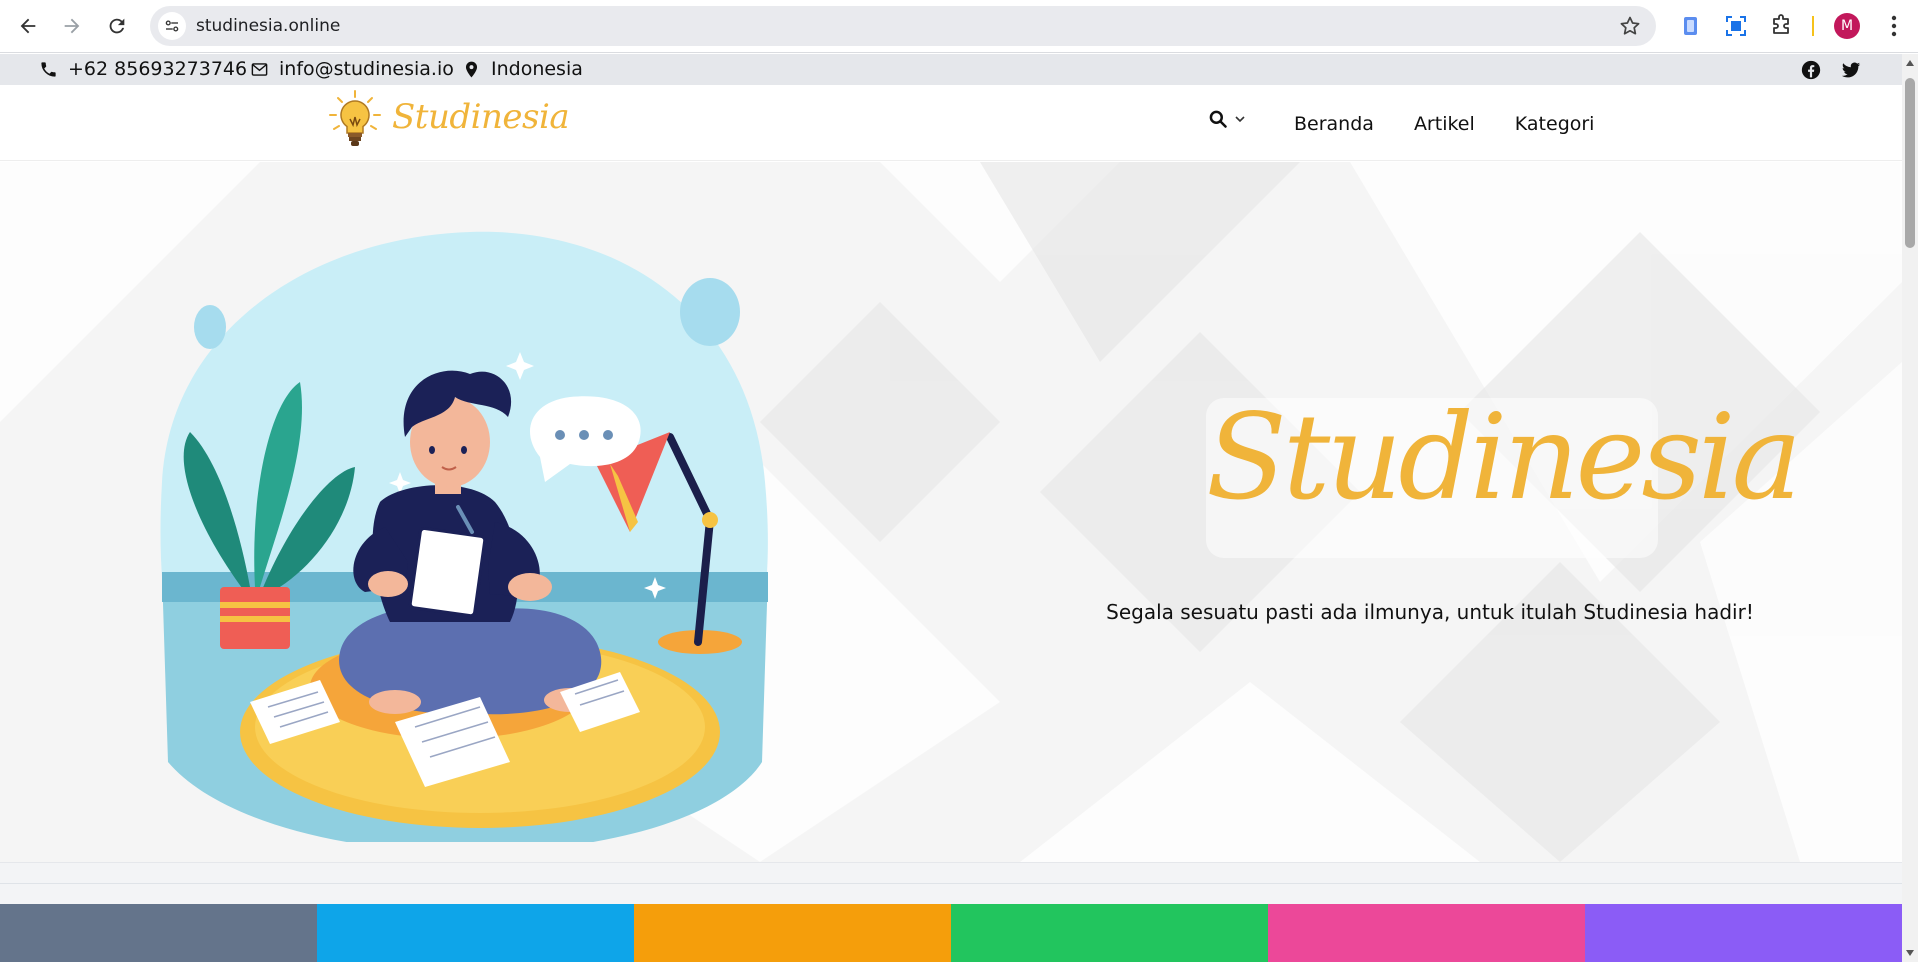  Describe the element at coordinates (1504, 457) in the screenshot. I see `hero-title: Studinesia` at that location.